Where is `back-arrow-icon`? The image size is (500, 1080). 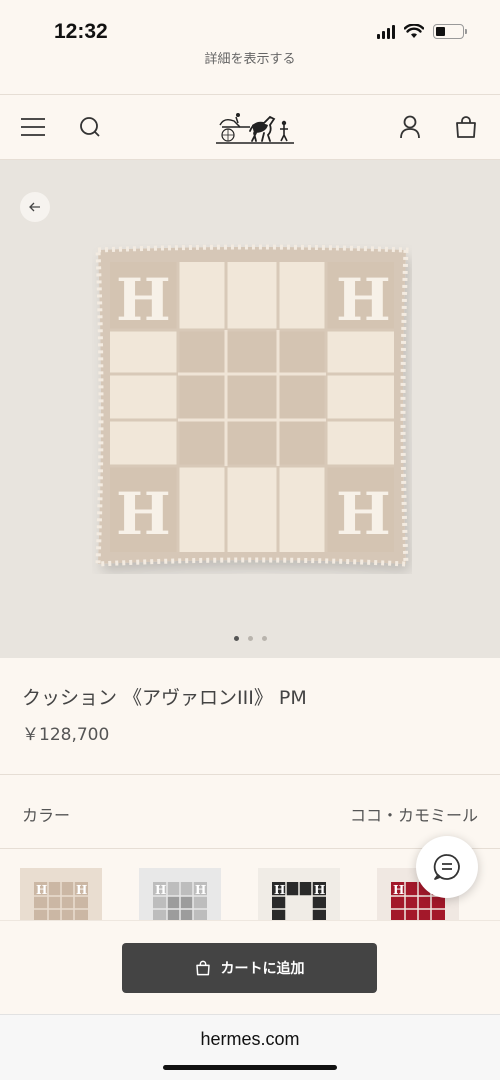
back-arrow-icon is located at coordinates (35, 207).